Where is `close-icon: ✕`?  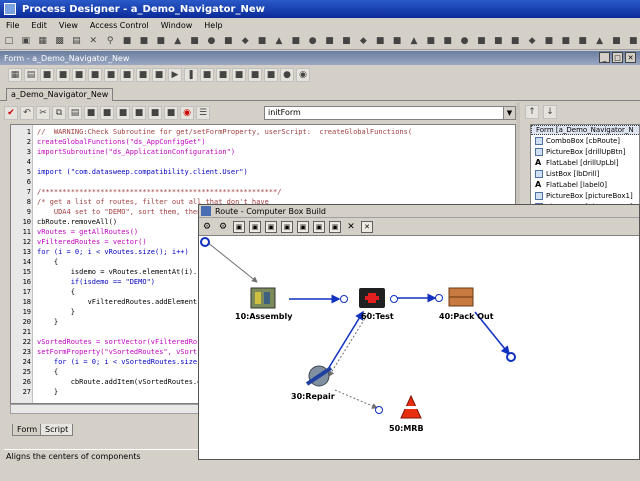
close-icon: ✕ is located at coordinates (630, 57).